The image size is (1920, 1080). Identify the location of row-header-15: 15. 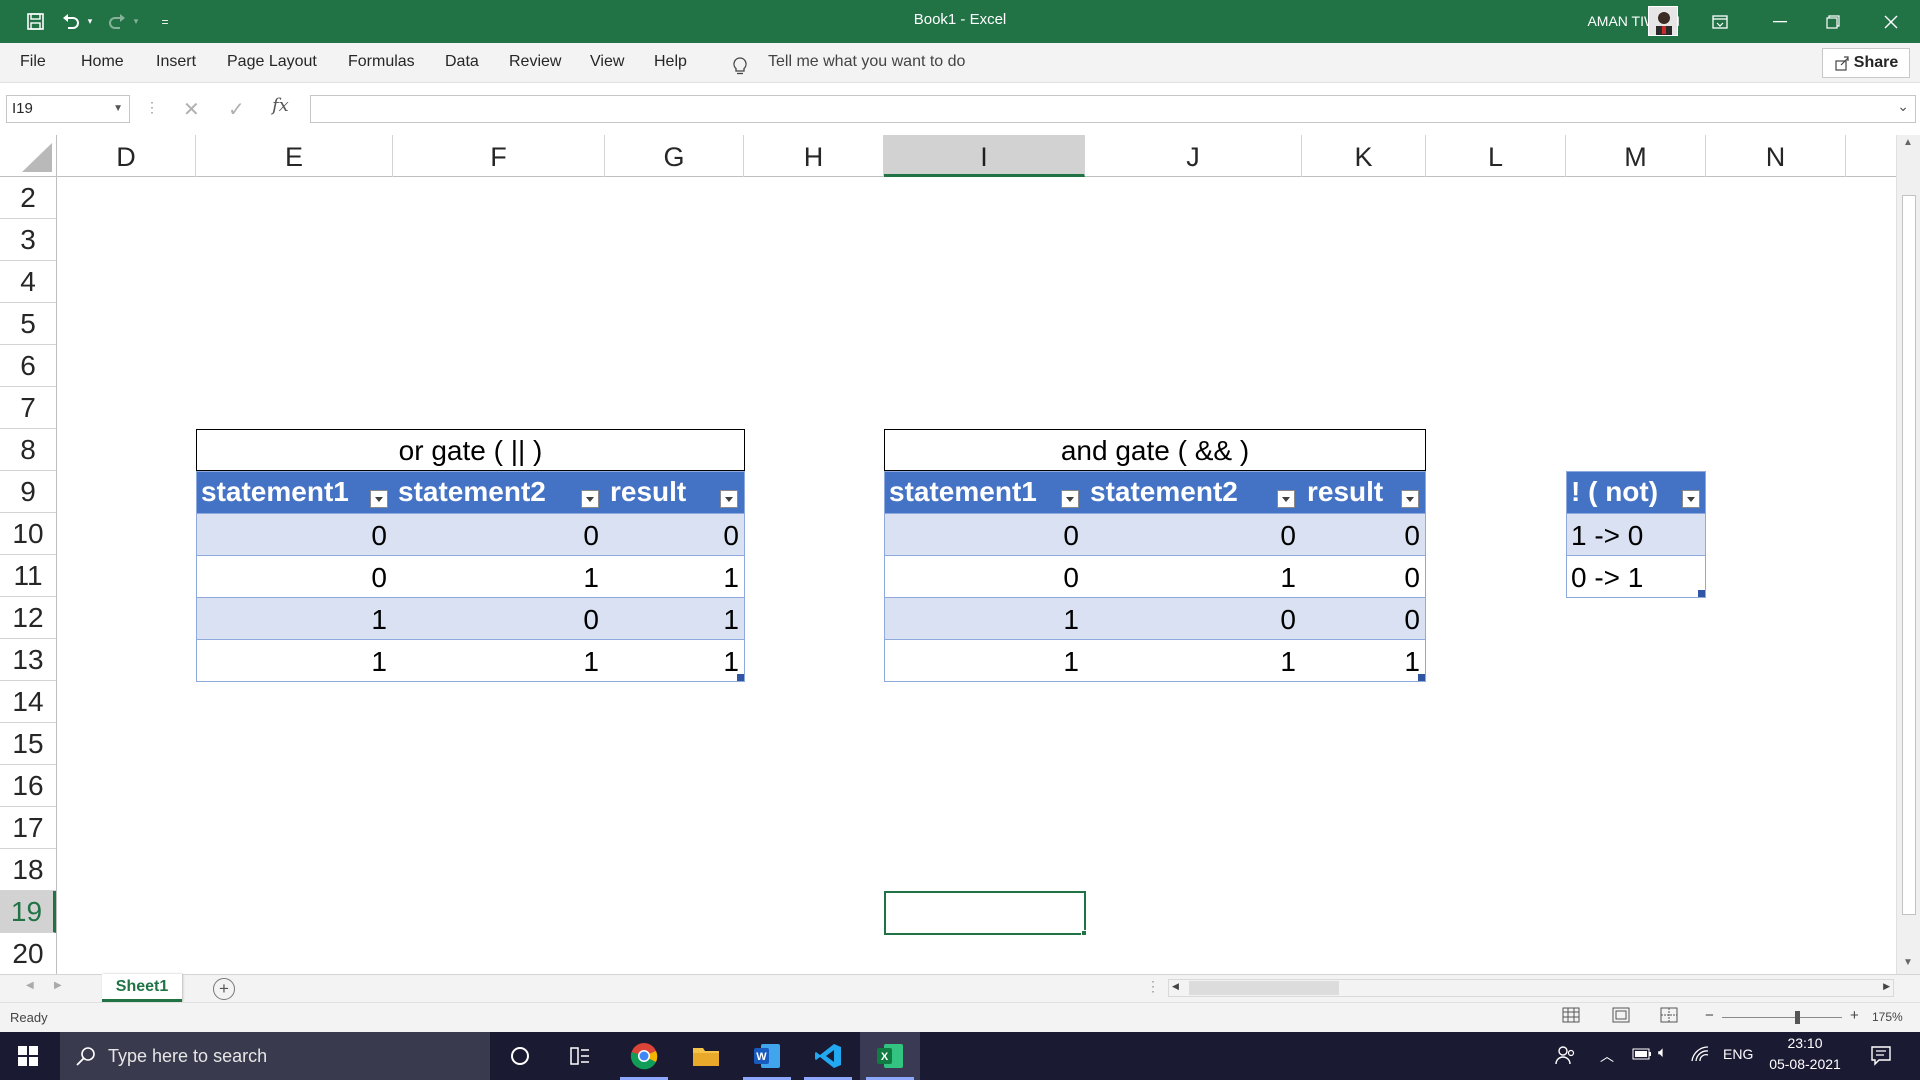
(28, 744).